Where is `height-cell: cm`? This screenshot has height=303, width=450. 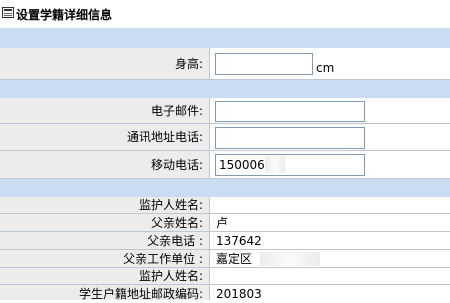
height-cell: cm is located at coordinates (330, 64).